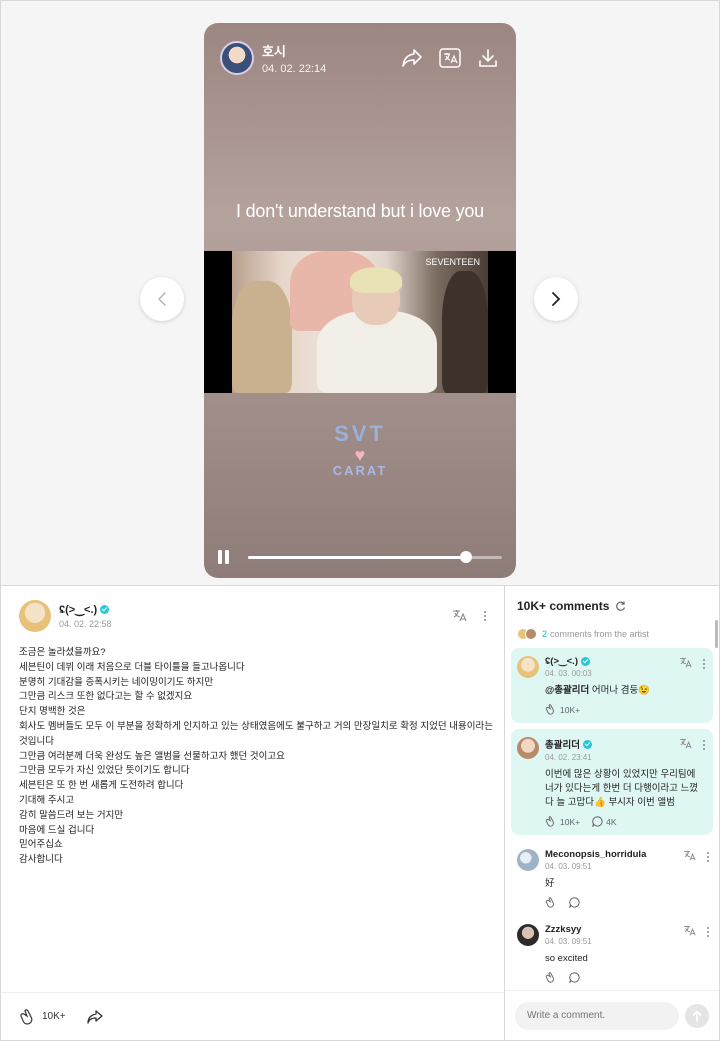  I want to click on send-button, so click(697, 1015).